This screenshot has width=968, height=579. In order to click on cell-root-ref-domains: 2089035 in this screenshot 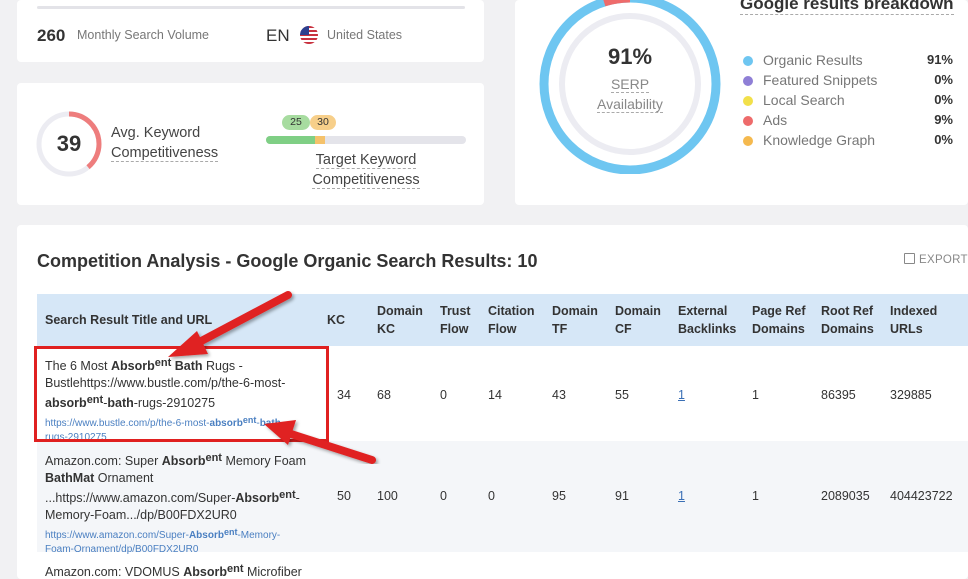, I will do `click(845, 496)`.